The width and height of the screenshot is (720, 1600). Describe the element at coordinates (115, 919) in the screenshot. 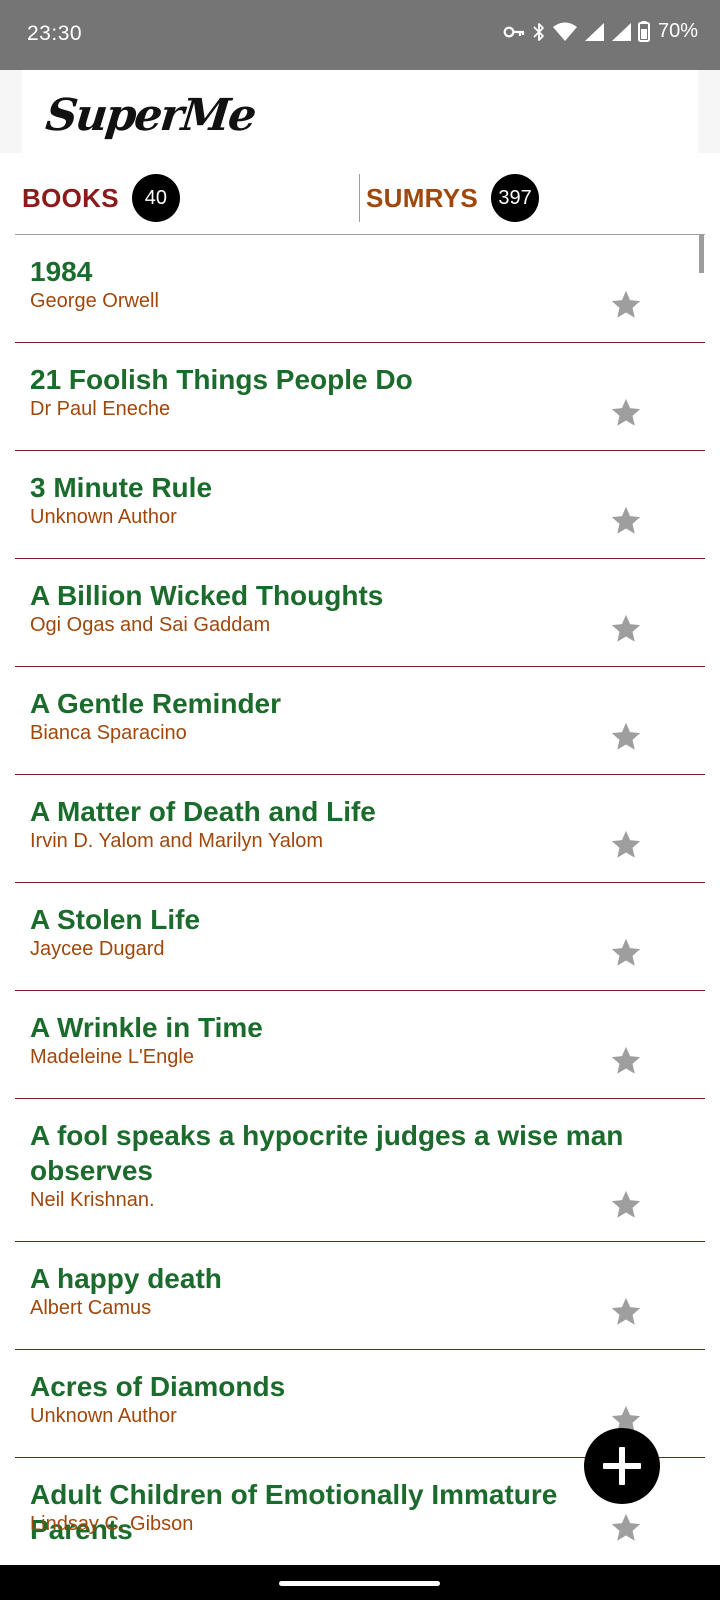

I see `book-title: A Stolen Life` at that location.